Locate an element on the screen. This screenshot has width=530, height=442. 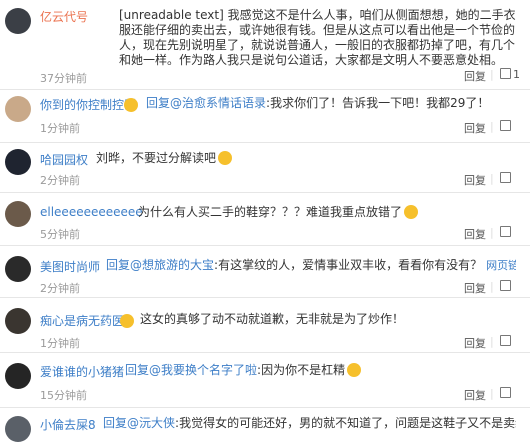
comment-username: 哈园园权 is located at coordinates (64, 159).